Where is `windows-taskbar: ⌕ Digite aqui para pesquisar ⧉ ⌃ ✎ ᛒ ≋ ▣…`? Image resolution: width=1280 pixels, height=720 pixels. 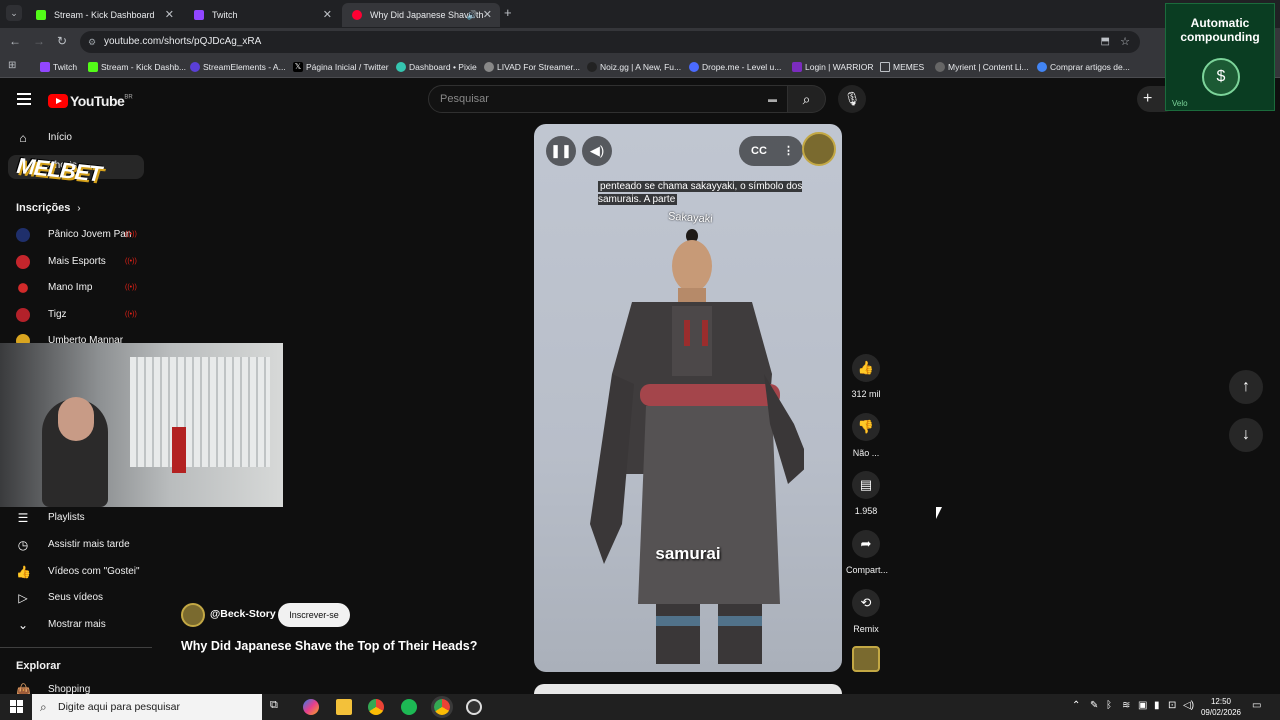 windows-taskbar: ⌕ Digite aqui para pesquisar ⧉ ⌃ ✎ ᛒ ≋ ▣… is located at coordinates (640, 707).